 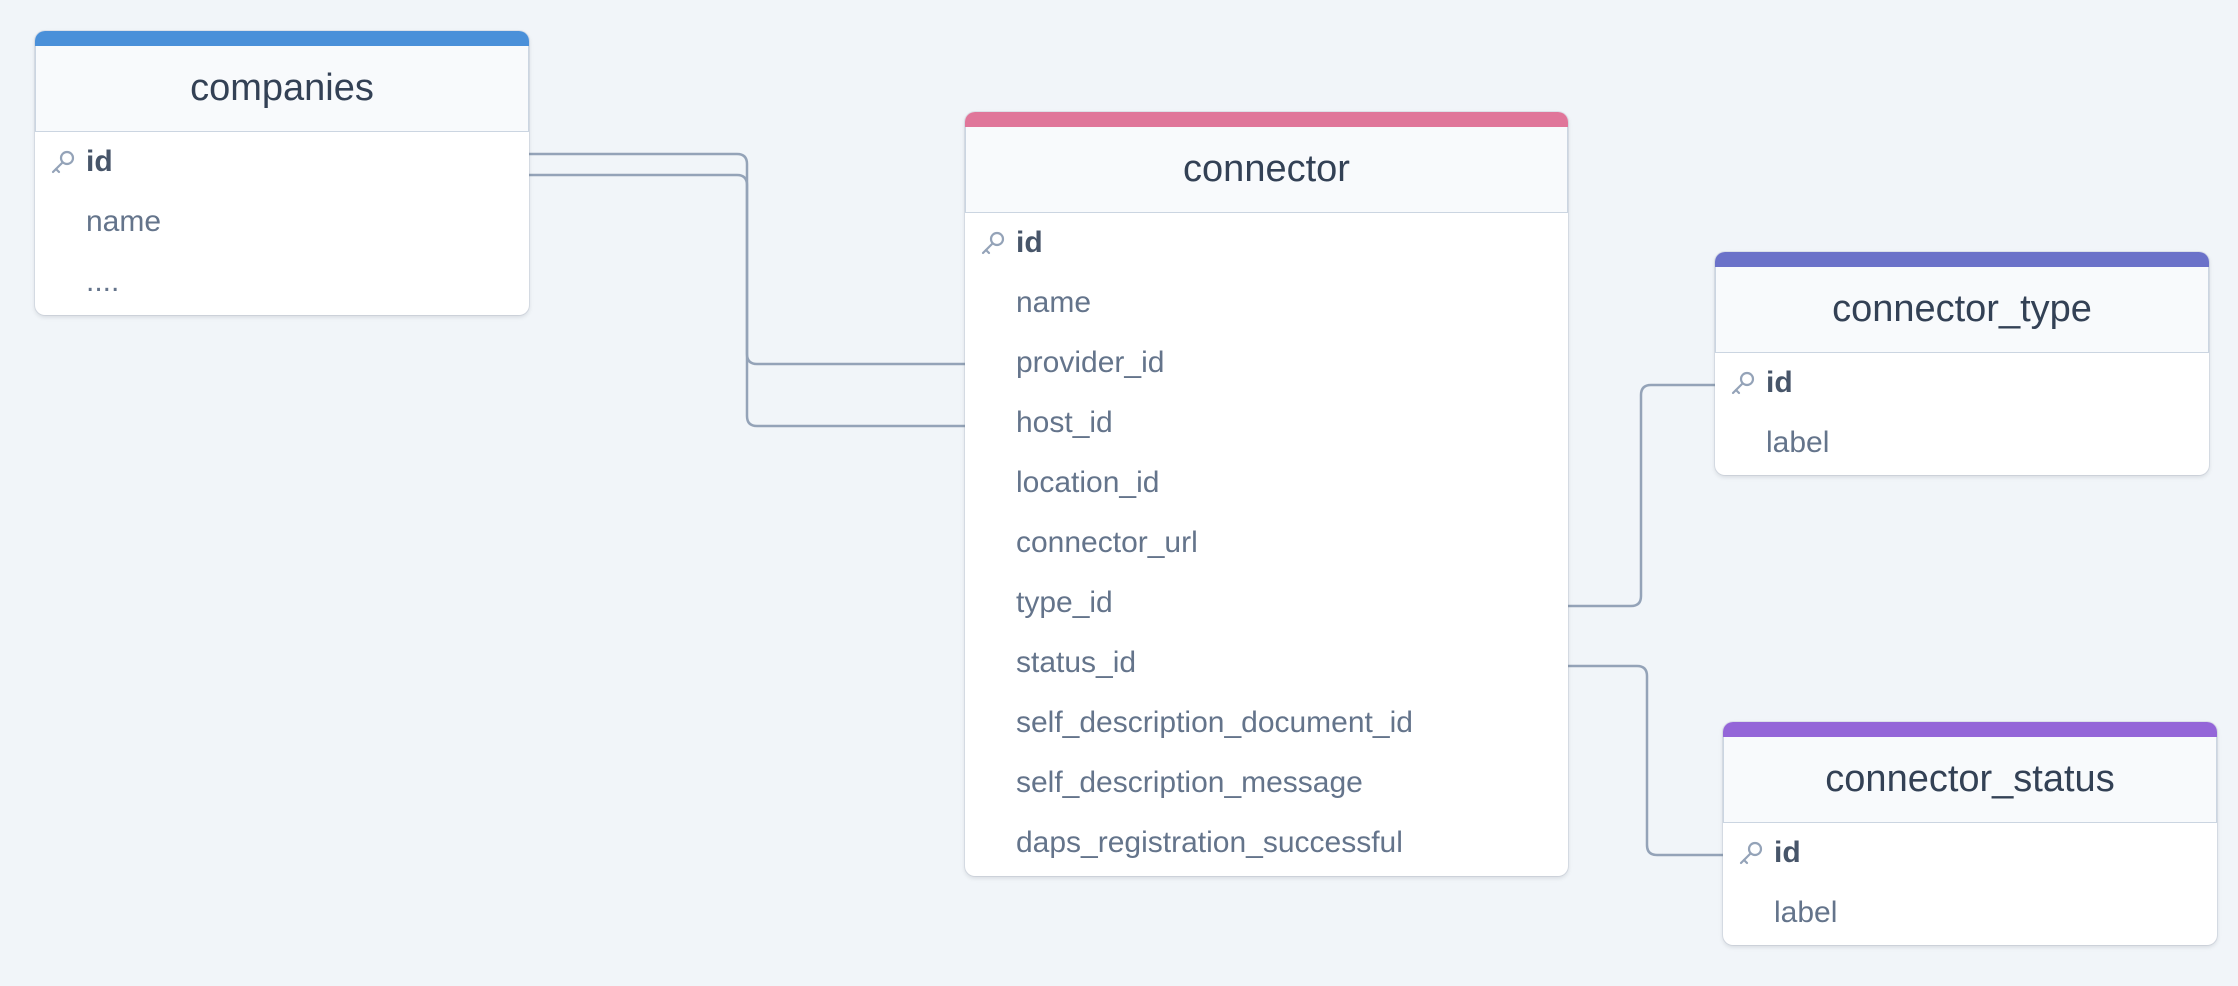 What do you see at coordinates (1107, 542) in the screenshot?
I see `field-label: connector_url` at bounding box center [1107, 542].